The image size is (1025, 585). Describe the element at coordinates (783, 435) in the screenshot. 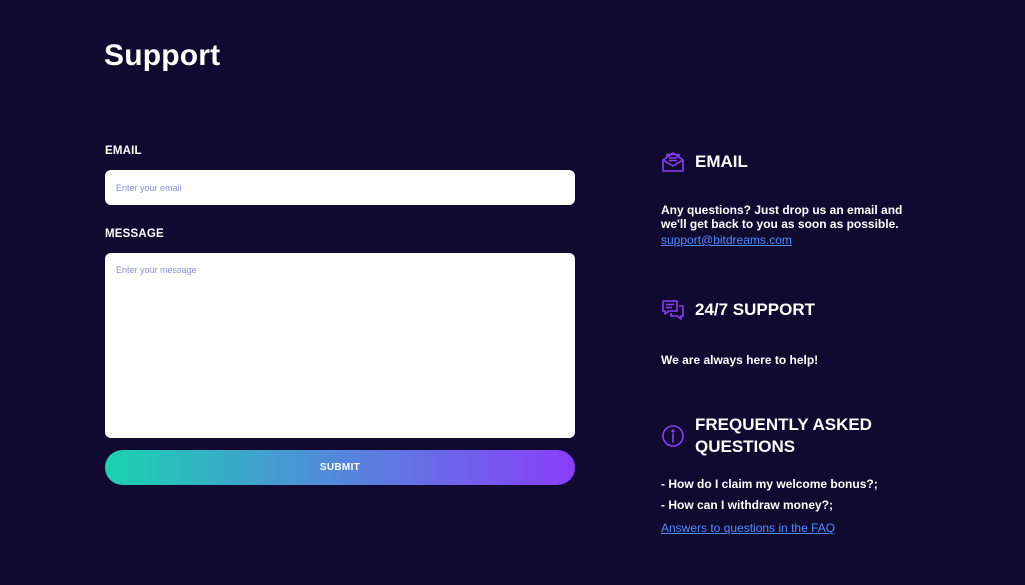

I see `faq-title: FREQUENTLY ASKED QUESTIONS` at that location.